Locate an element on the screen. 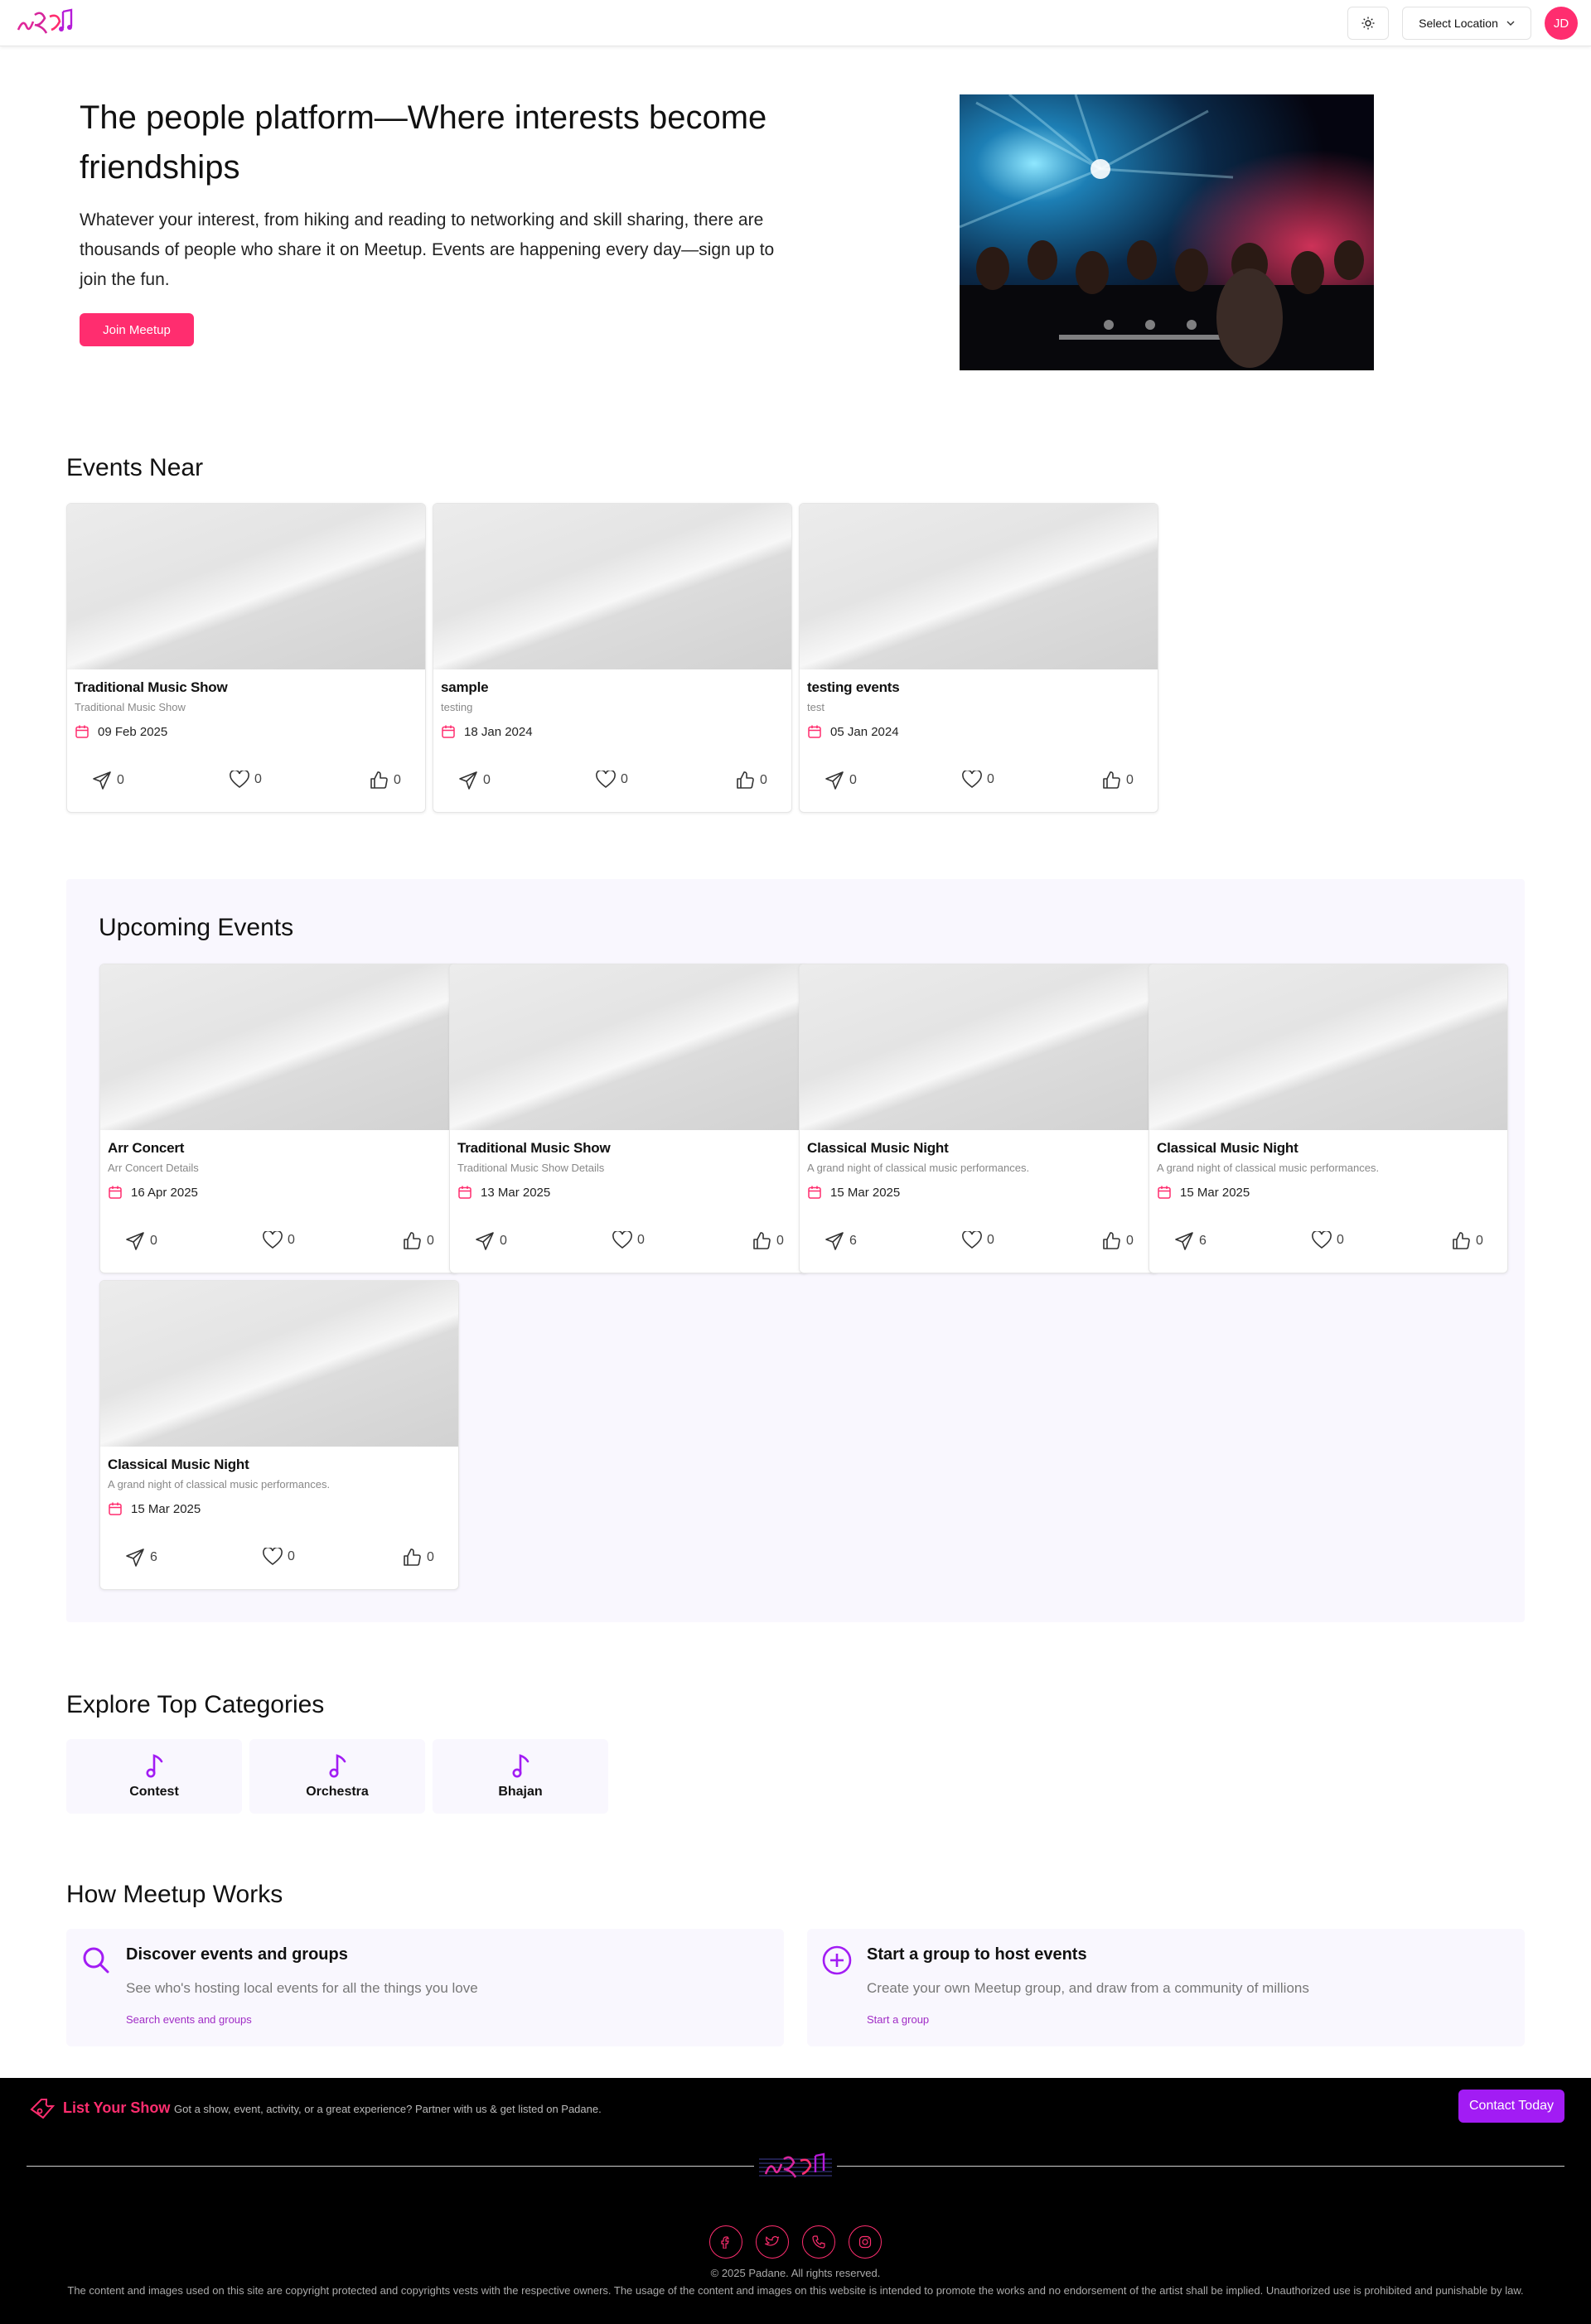  search-events-link: Search events and groups is located at coordinates (189, 2020).